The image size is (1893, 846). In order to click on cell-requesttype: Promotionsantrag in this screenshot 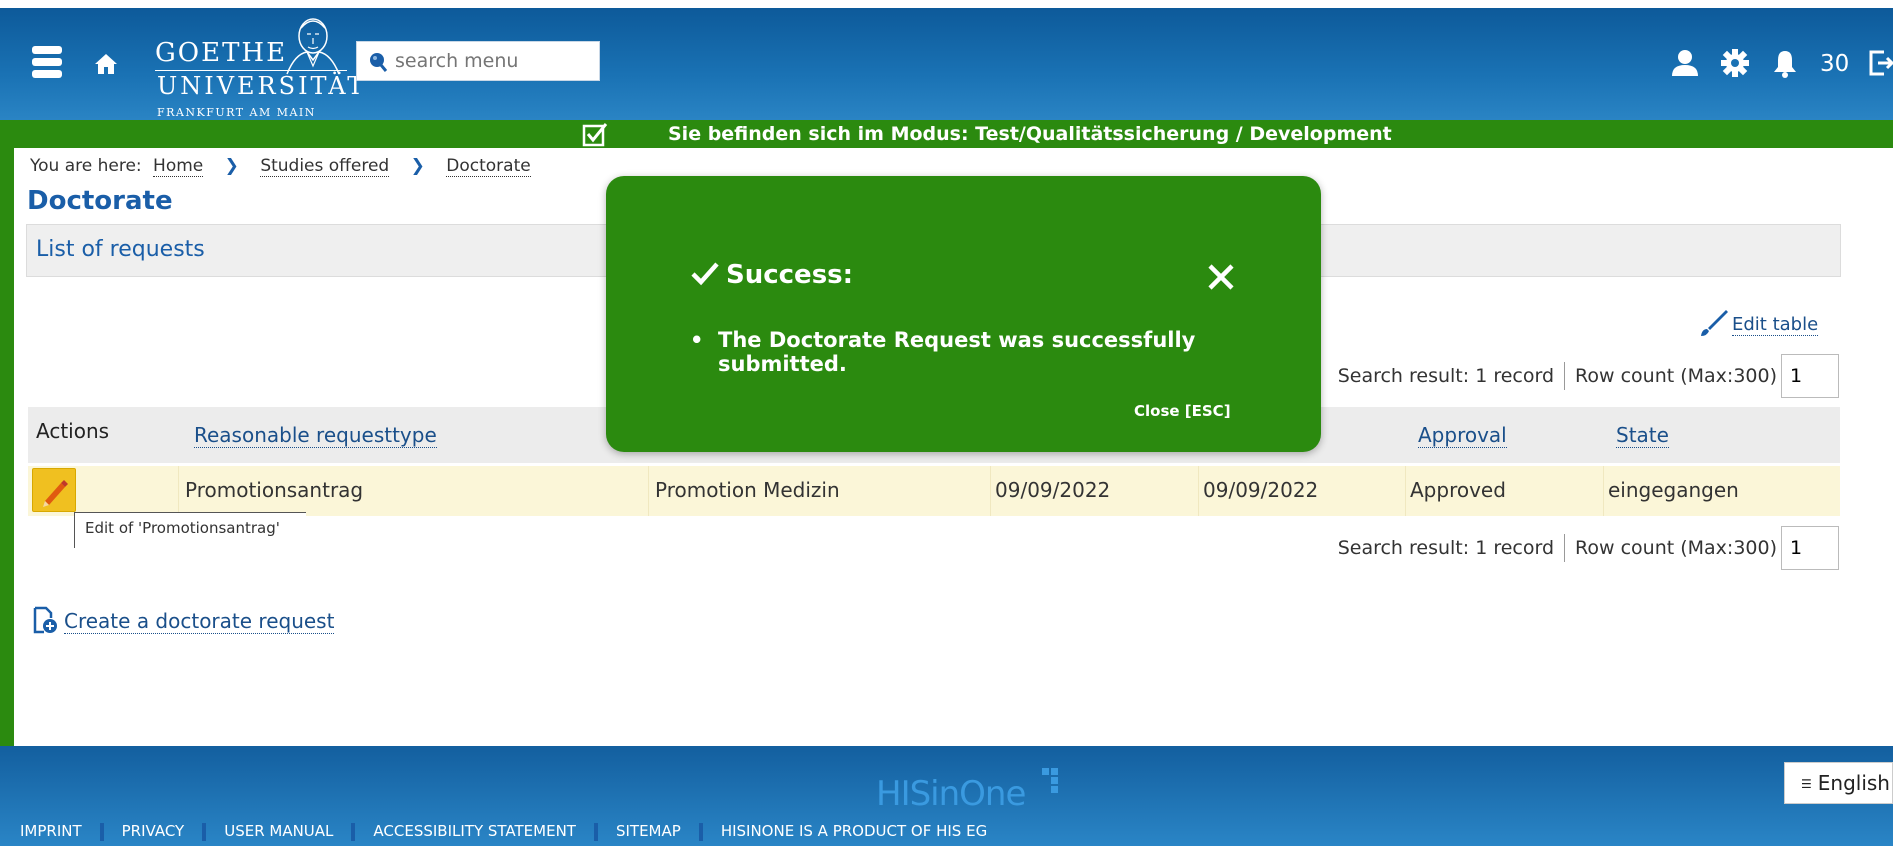, I will do `click(274, 490)`.